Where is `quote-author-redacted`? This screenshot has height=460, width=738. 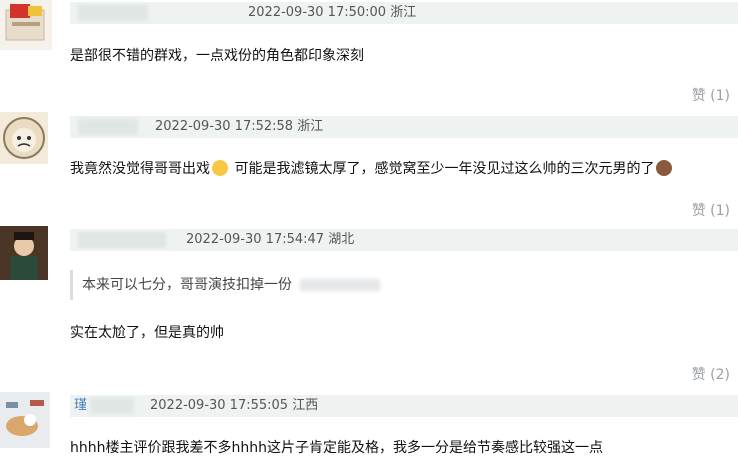
quote-author-redacted is located at coordinates (340, 285).